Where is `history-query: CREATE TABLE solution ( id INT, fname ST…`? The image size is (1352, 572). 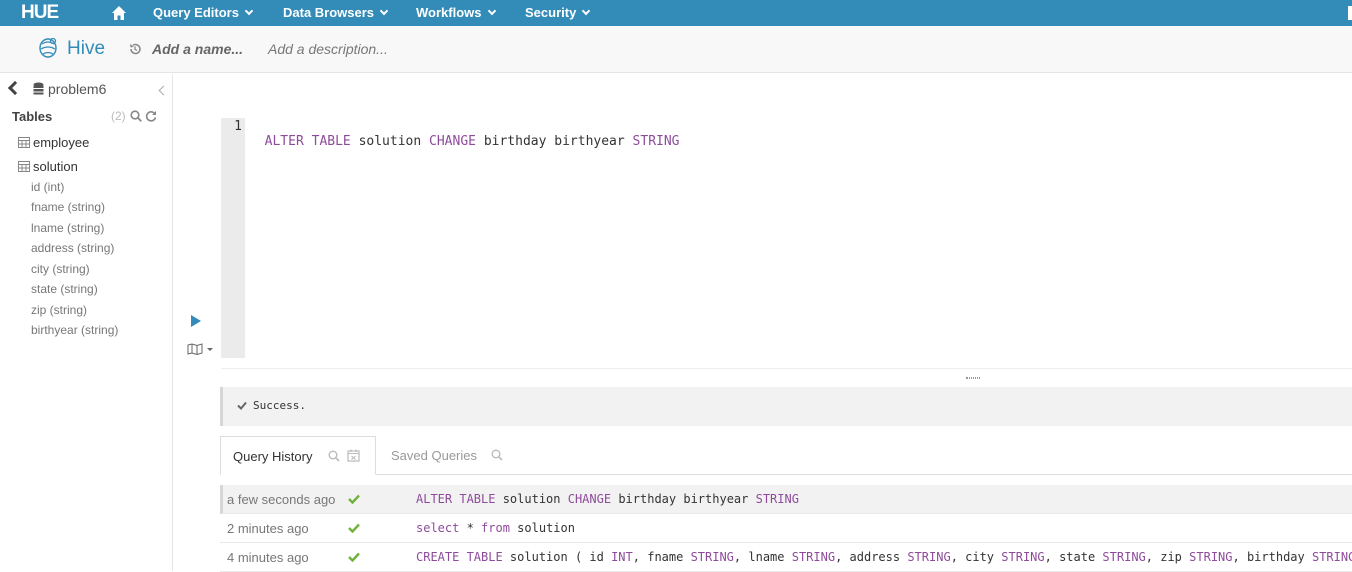
history-query: CREATE TABLE solution ( id INT, fname ST… is located at coordinates (884, 557).